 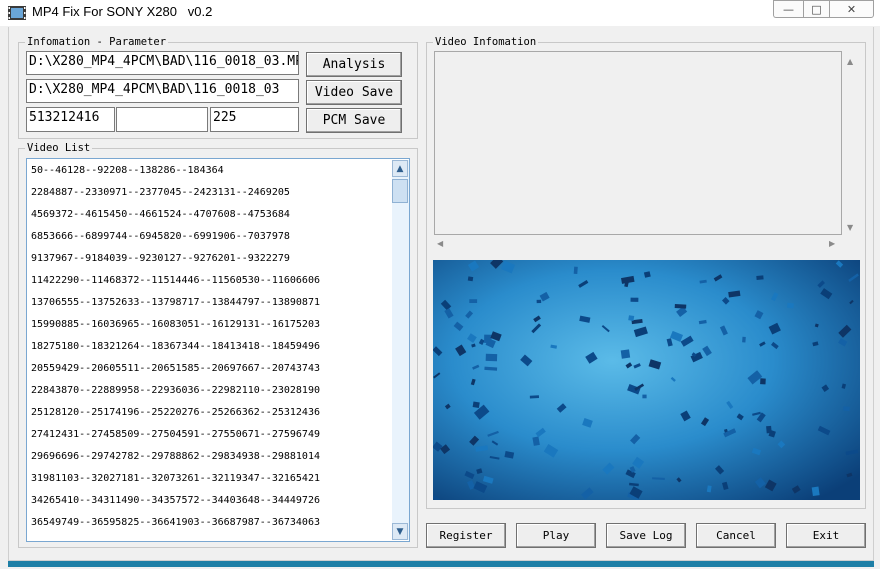 I want to click on play-button: Play, so click(x=556, y=535).